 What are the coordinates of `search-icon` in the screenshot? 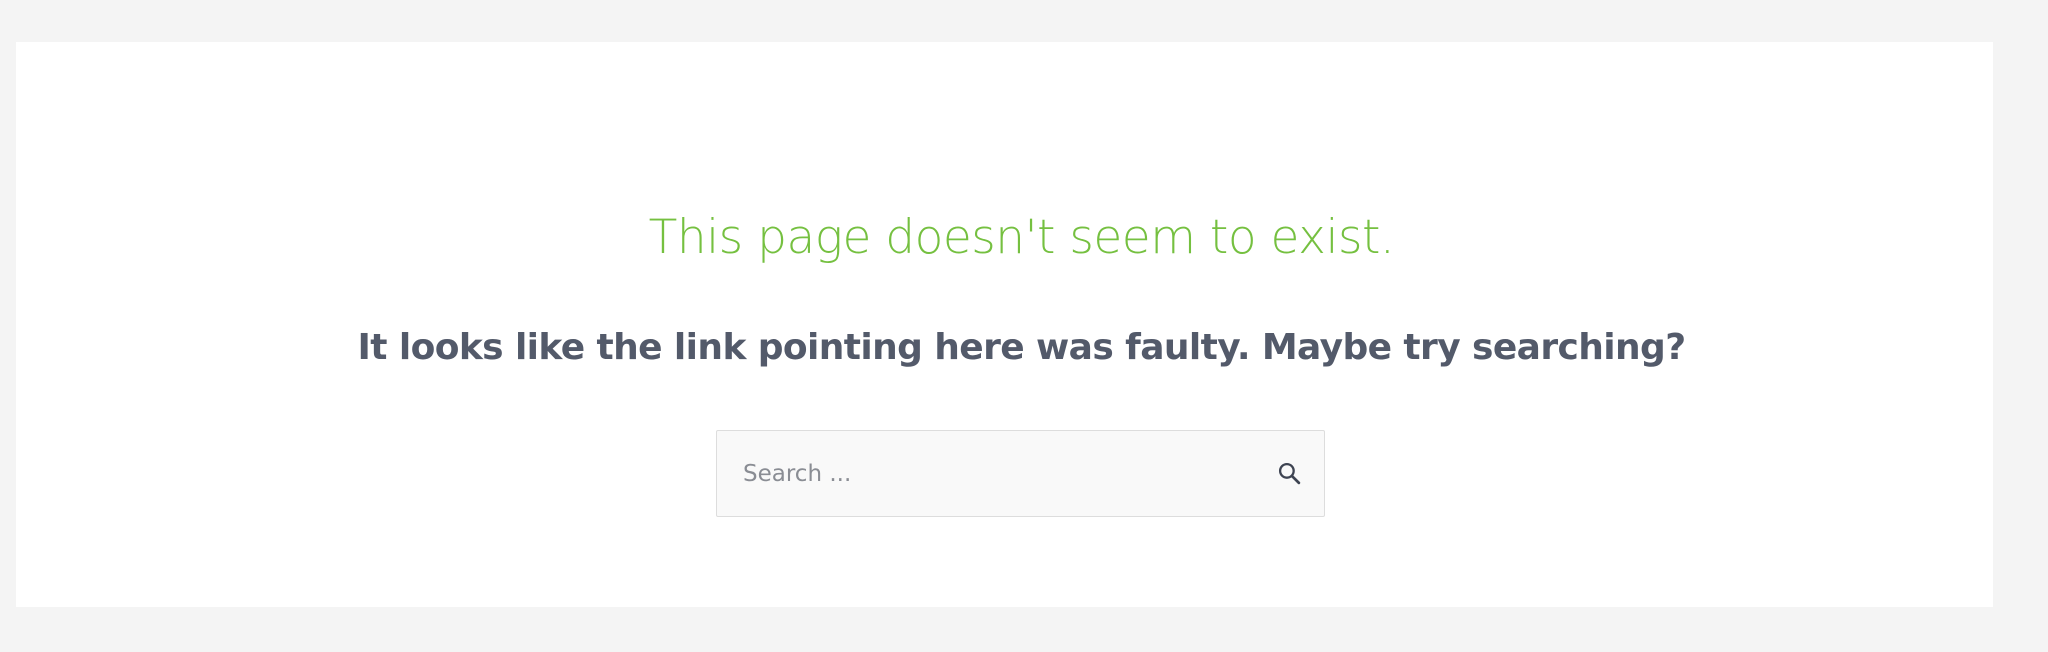 It's located at (1289, 473).